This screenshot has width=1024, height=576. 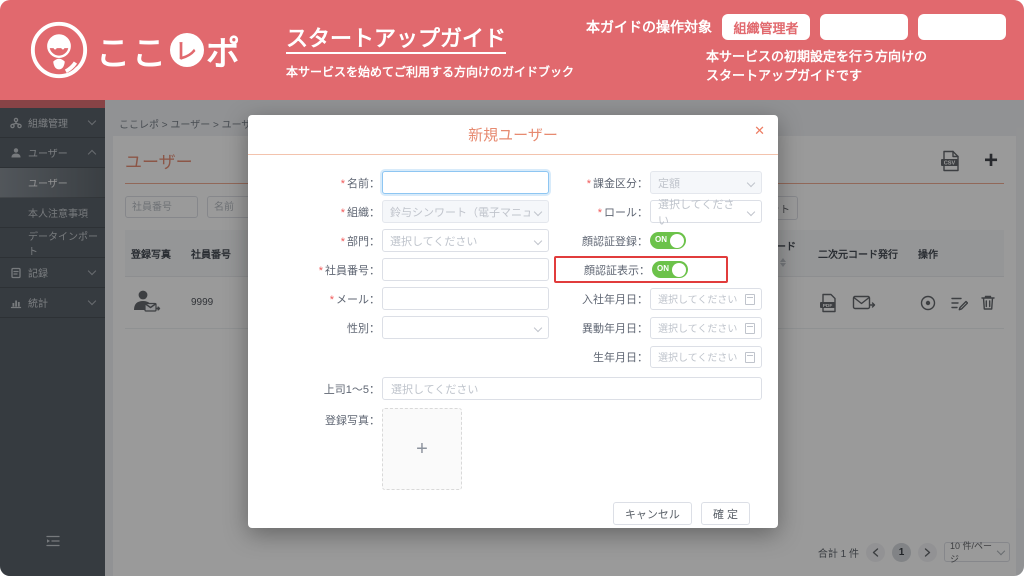 I want to click on brand-logo: ここ レ ポ, so click(x=135, y=50).